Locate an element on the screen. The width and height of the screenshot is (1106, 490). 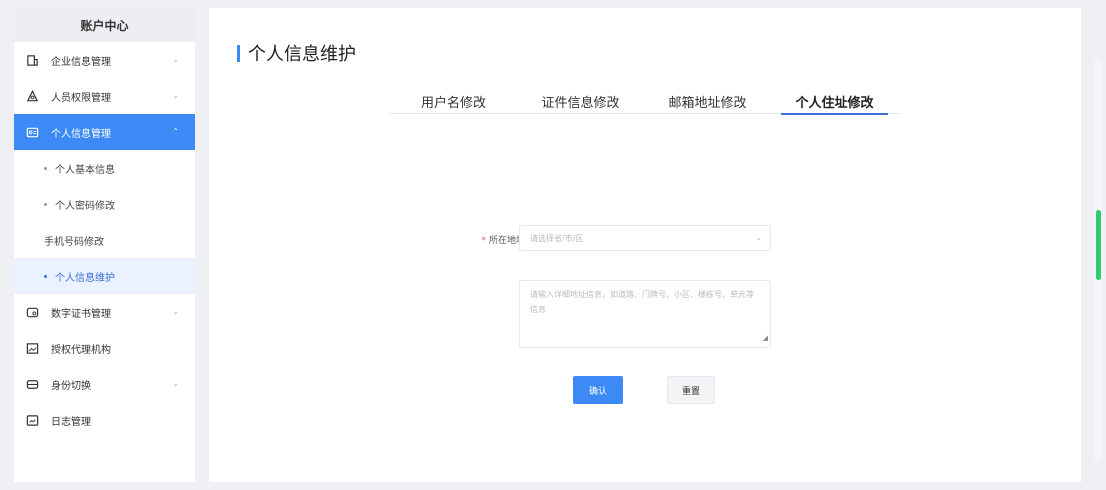
id-card-icon is located at coordinates (32, 132).